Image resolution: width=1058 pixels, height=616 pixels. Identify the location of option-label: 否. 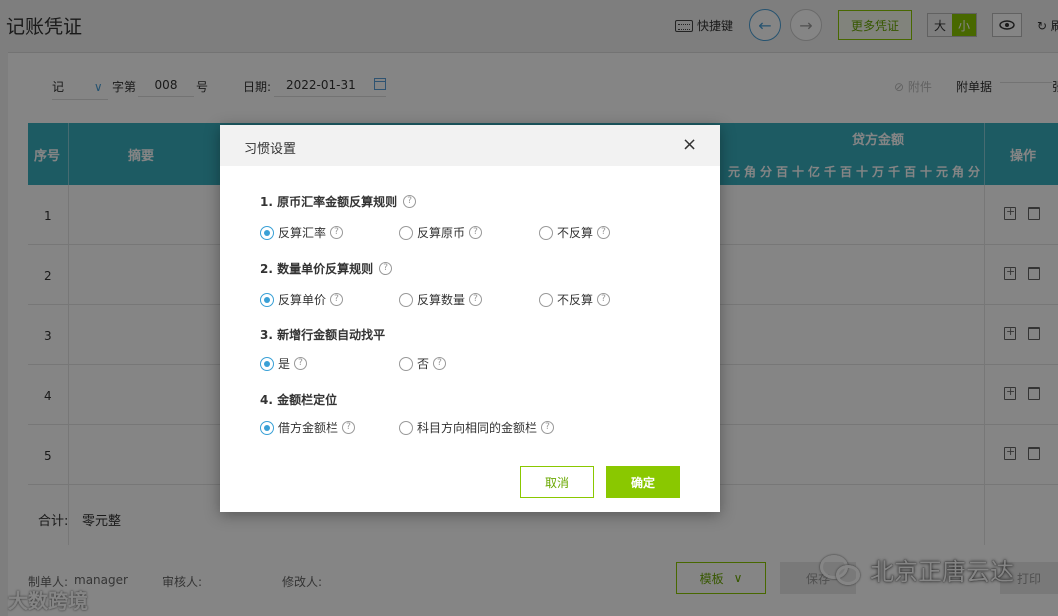
(423, 364).